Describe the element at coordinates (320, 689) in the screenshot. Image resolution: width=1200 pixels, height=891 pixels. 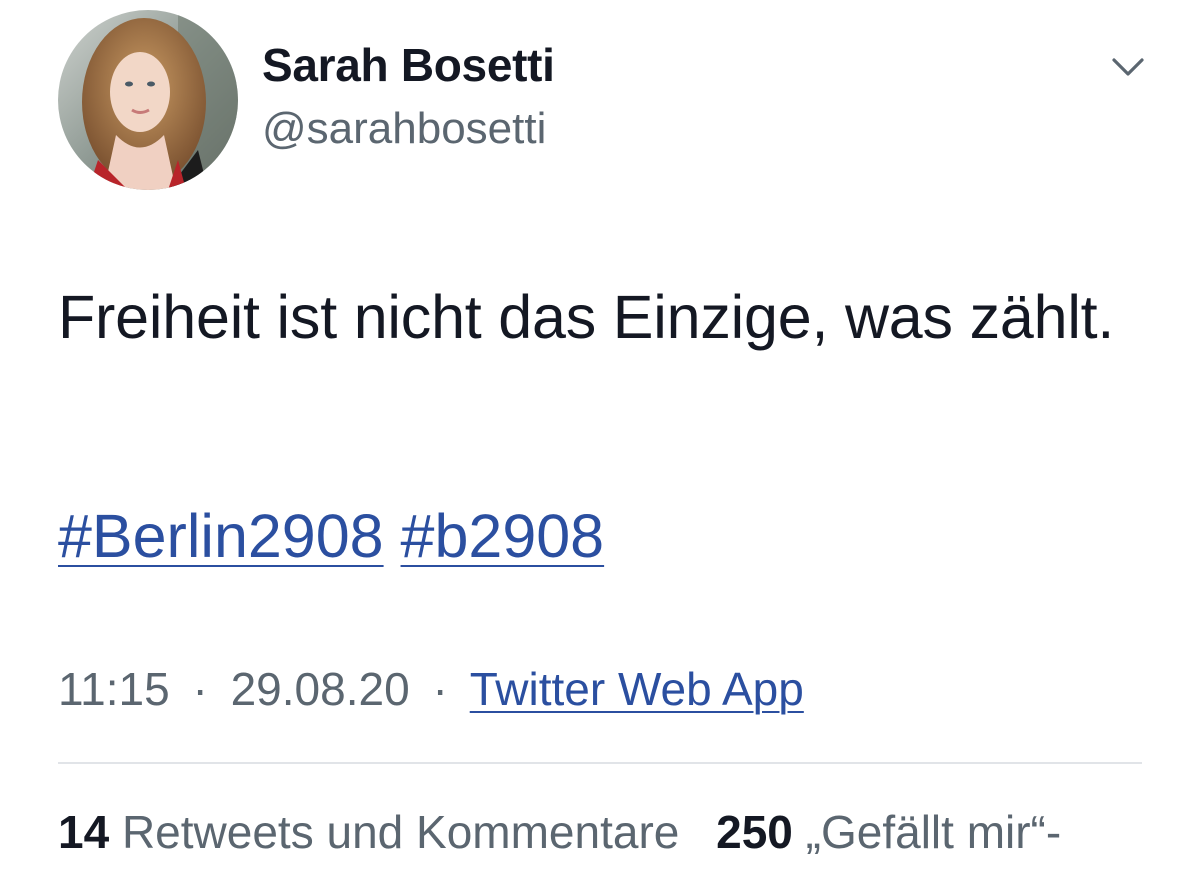
I see `tweet-date: 29.08.20` at that location.